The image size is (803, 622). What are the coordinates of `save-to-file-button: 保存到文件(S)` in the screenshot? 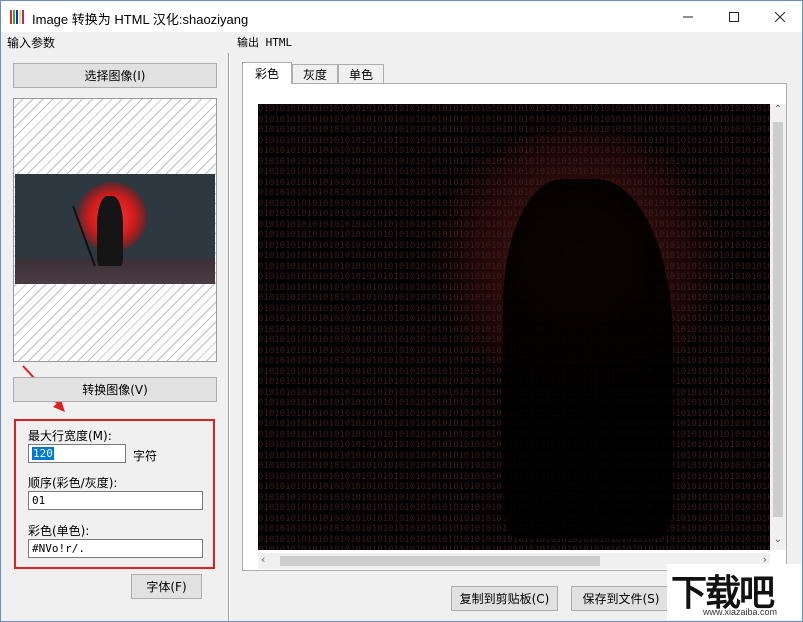 It's located at (621, 598).